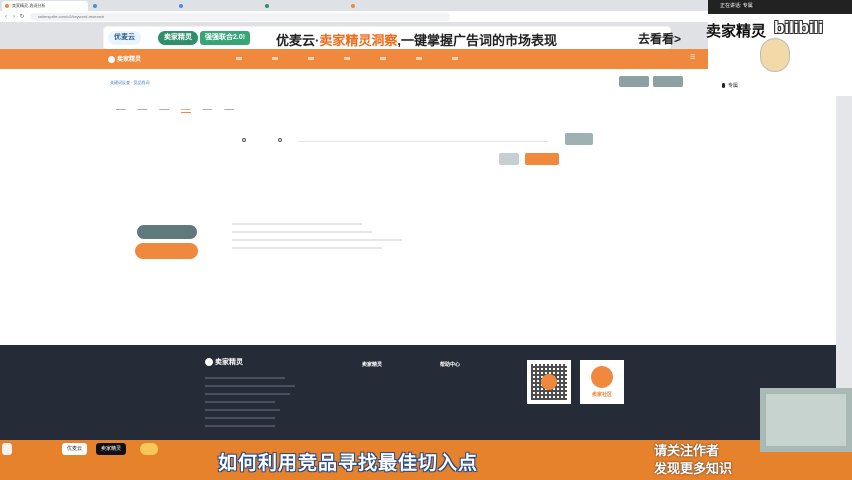  I want to click on url-input: sellersprite.com/v2/keyword-research, so click(240, 17).